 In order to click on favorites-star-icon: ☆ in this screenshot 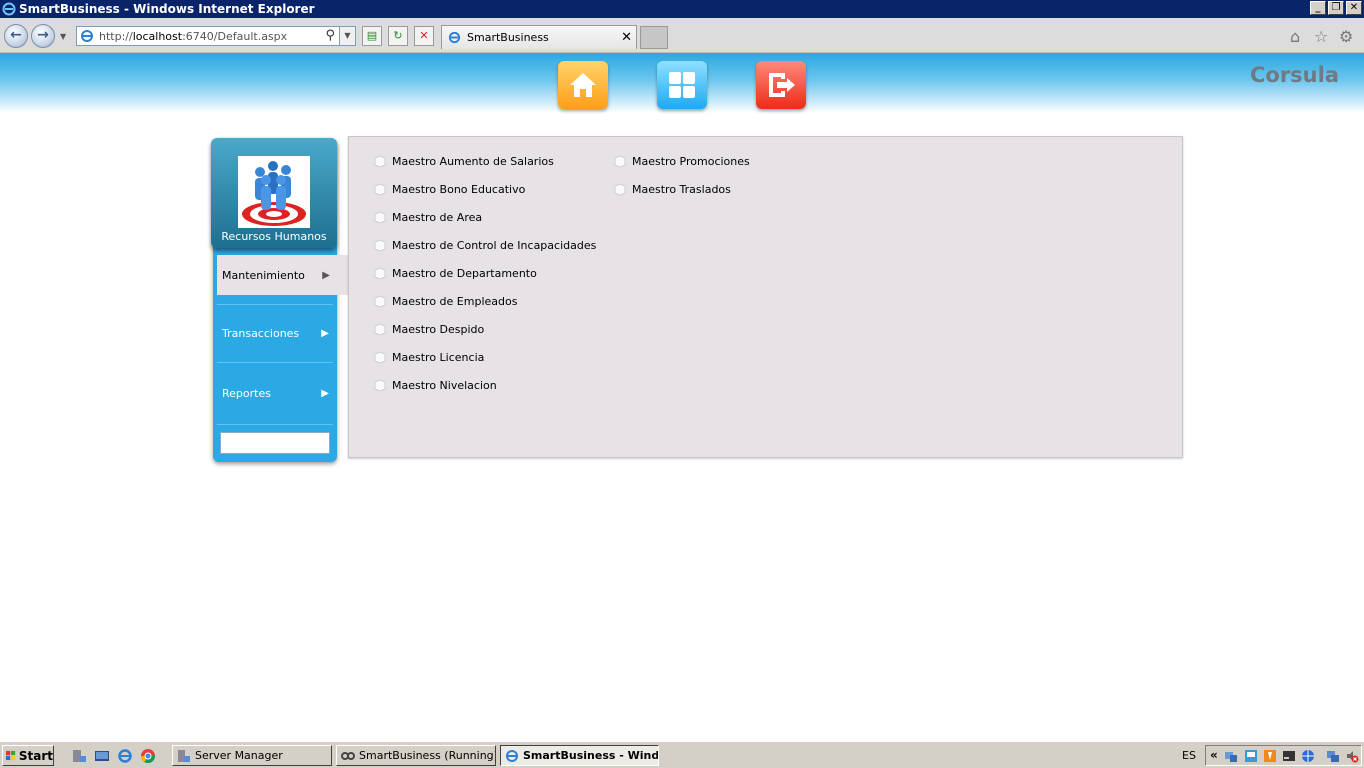, I will do `click(1321, 36)`.